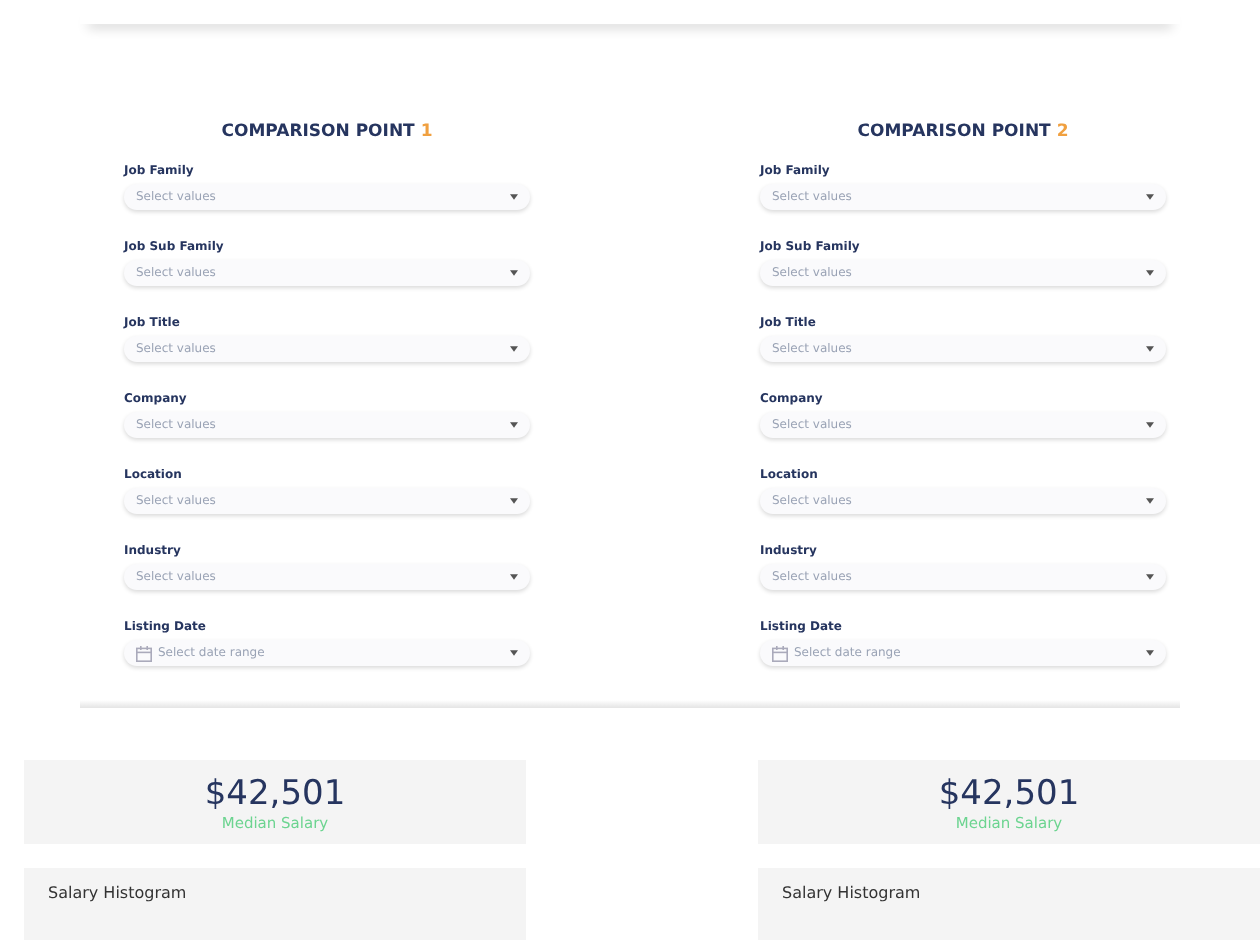  Describe the element at coordinates (963, 132) in the screenshot. I see `section-title: COMPARISON POINT 2` at that location.